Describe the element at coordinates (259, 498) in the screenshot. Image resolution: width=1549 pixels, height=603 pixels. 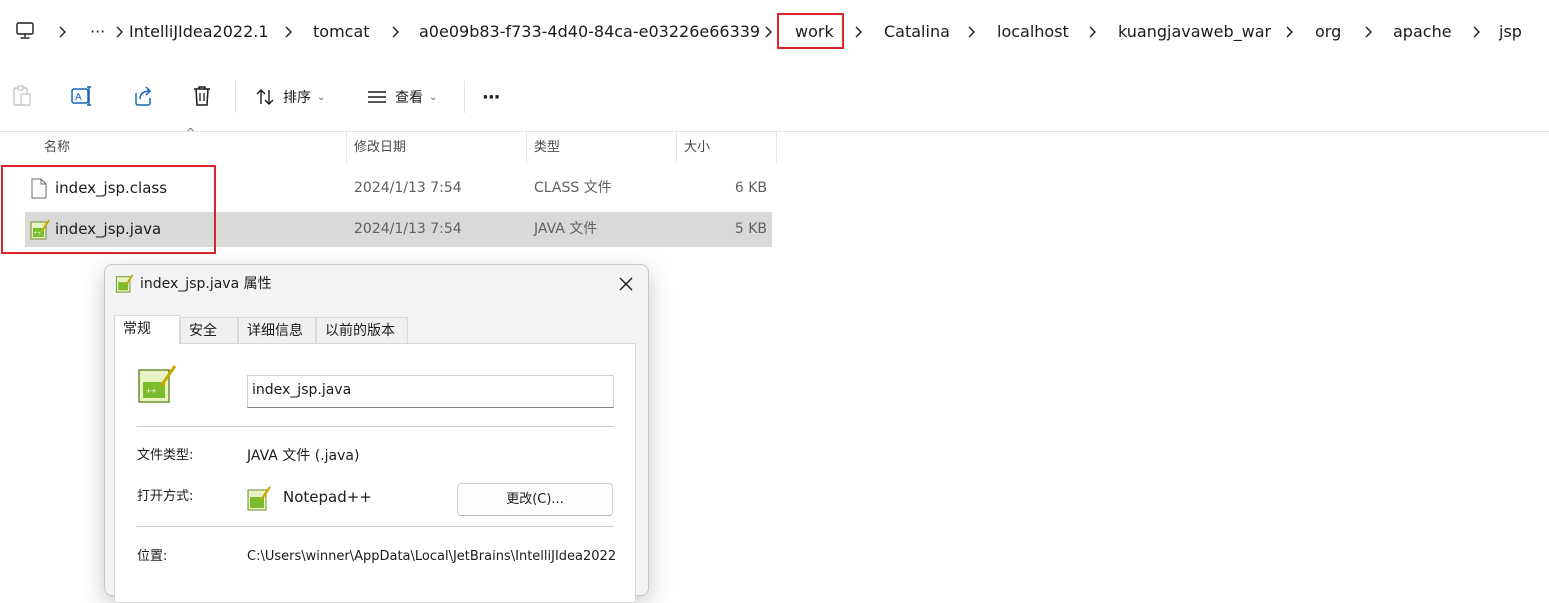
I see `notepadpp-app-icon` at that location.